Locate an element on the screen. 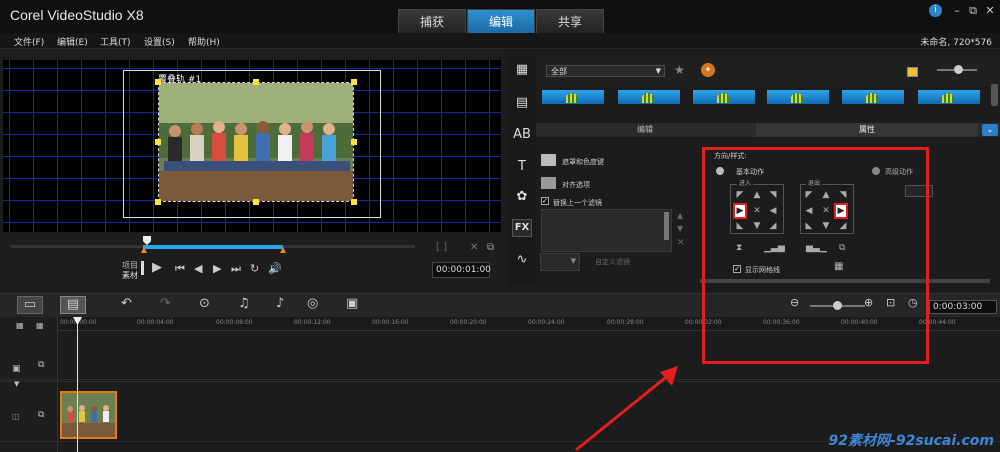 This screenshot has width=1000, height=452. align-options-label: 对齐选项 is located at coordinates (576, 185).